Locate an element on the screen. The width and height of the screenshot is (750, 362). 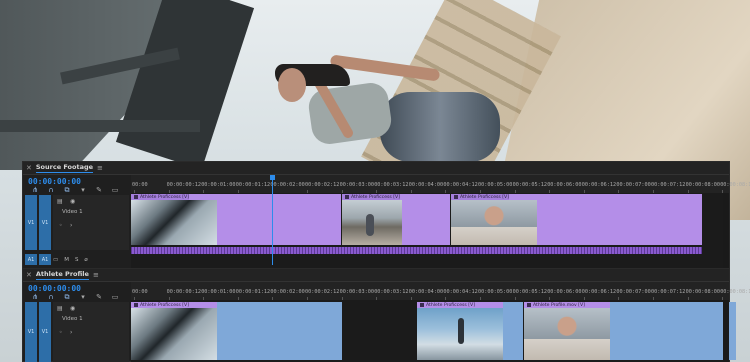
audio-clip is located at coordinates (416, 250).